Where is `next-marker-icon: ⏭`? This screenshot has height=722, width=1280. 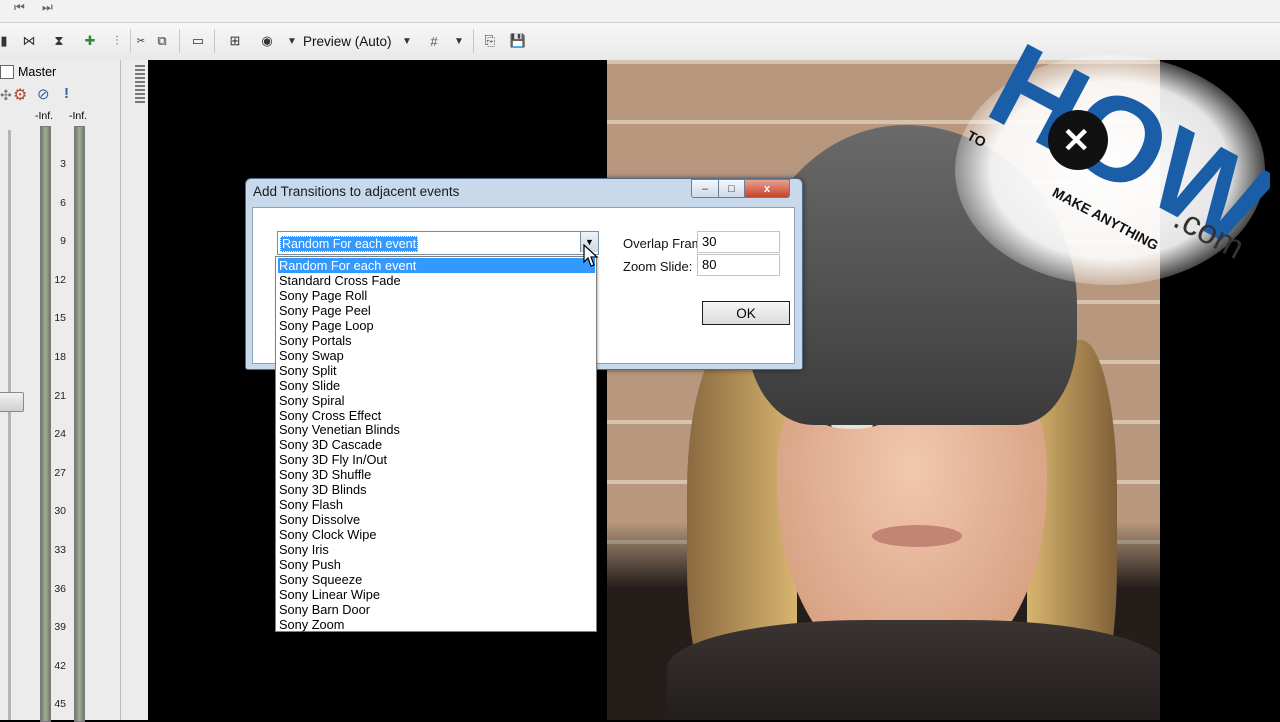
next-marker-icon: ⏭ is located at coordinates (47, 7).